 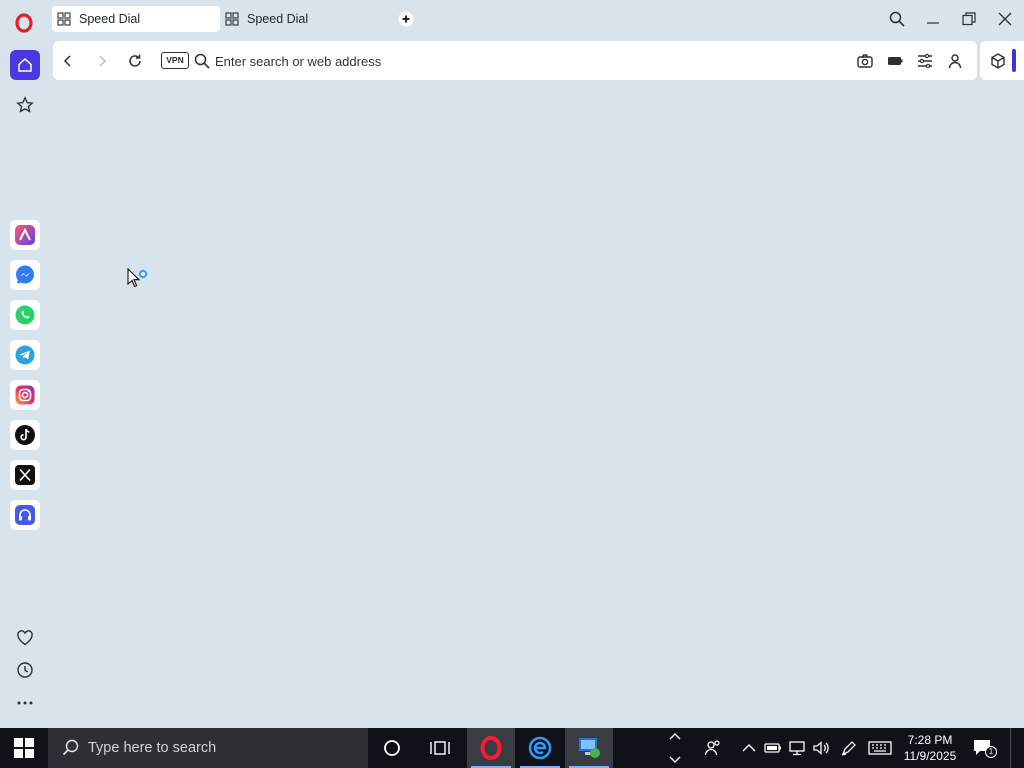 I want to click on sidebar-app-instagram, so click(x=25, y=395).